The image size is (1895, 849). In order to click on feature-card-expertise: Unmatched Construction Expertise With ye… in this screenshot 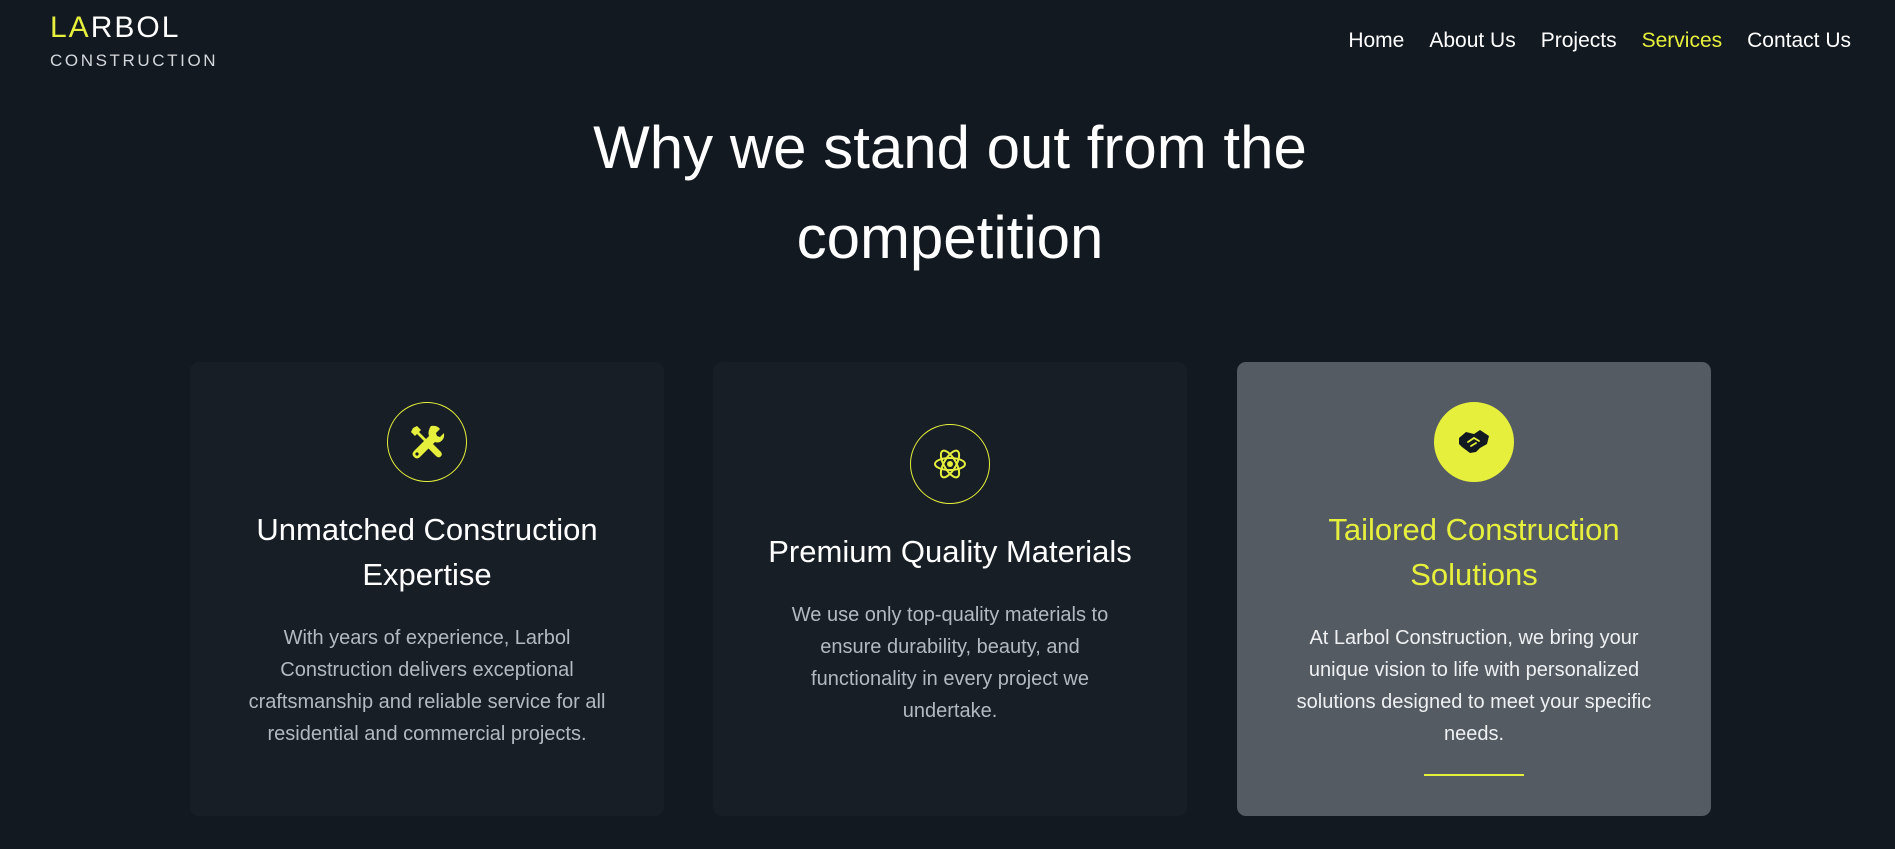, I will do `click(427, 589)`.